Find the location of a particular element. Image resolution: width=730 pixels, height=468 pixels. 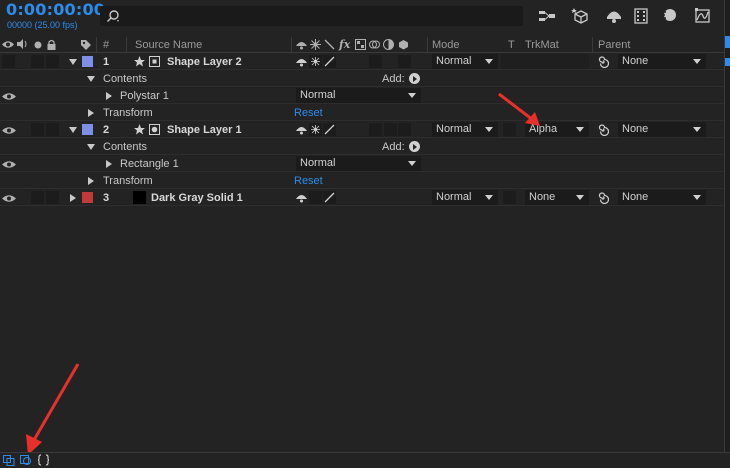

graph-editor-icon is located at coordinates (703, 16).